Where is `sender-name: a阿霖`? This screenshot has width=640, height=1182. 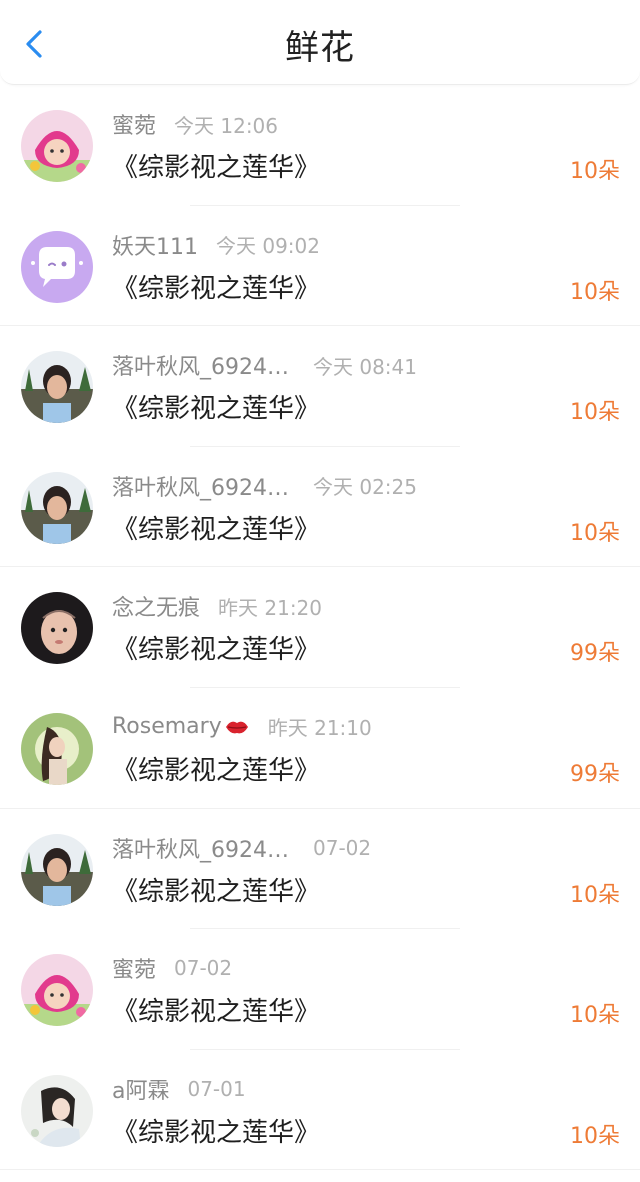 sender-name: a阿霖 is located at coordinates (141, 1091).